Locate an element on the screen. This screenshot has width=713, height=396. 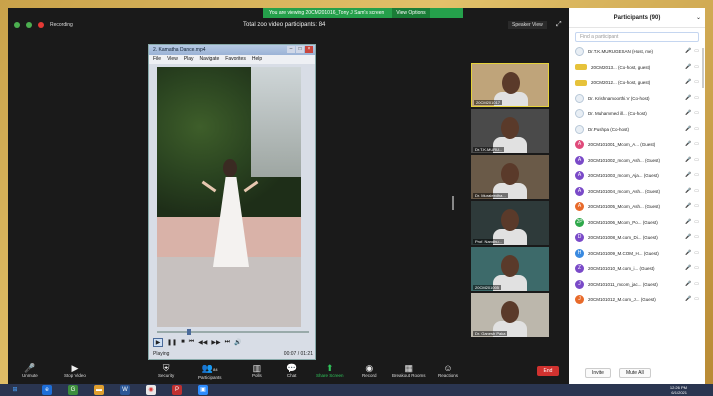
connection-icon is located at coordinates (29, 25).